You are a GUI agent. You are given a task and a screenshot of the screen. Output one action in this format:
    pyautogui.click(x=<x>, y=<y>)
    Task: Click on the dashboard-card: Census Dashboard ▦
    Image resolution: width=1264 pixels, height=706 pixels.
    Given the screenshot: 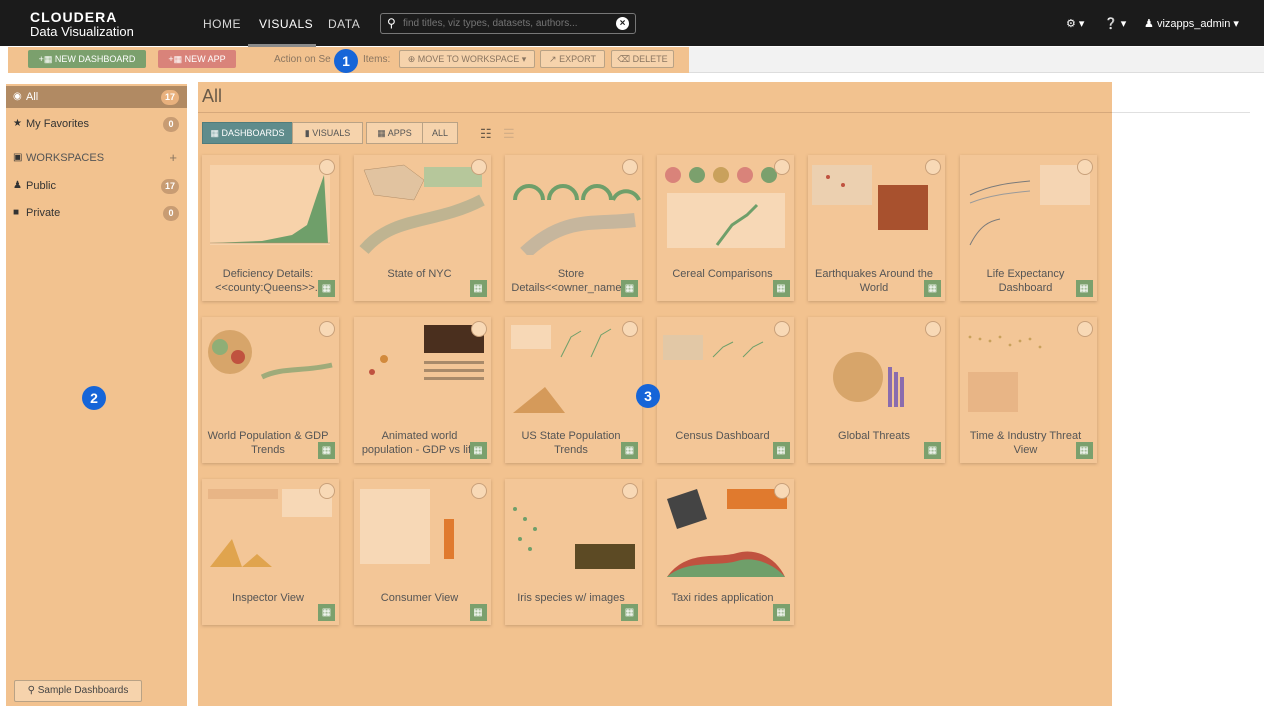 What is the action you would take?
    pyautogui.click(x=725, y=390)
    